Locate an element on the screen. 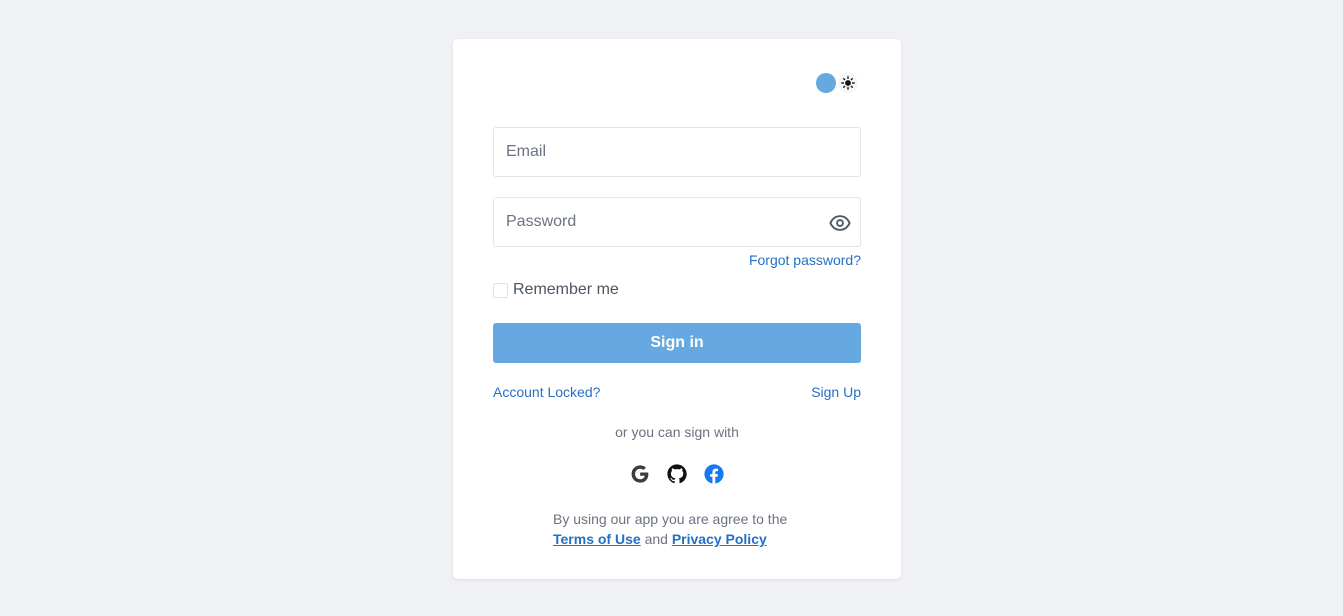  social-login-row is located at coordinates (677, 474).